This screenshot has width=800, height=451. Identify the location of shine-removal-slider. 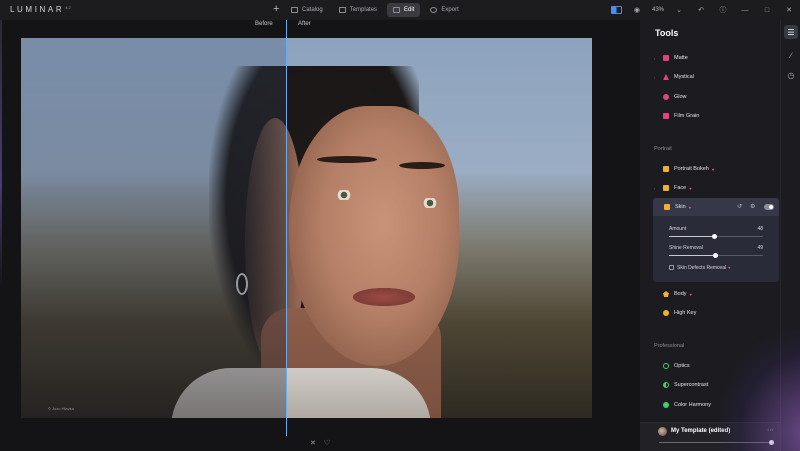
(716, 255).